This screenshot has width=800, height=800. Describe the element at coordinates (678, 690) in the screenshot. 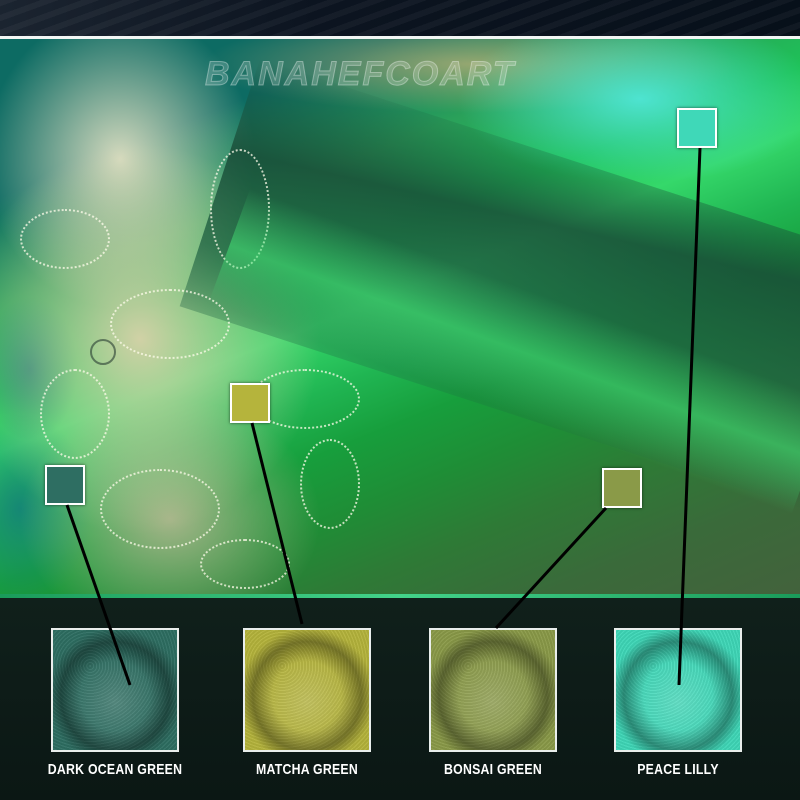

I see `swatch-peace-lilly` at that location.